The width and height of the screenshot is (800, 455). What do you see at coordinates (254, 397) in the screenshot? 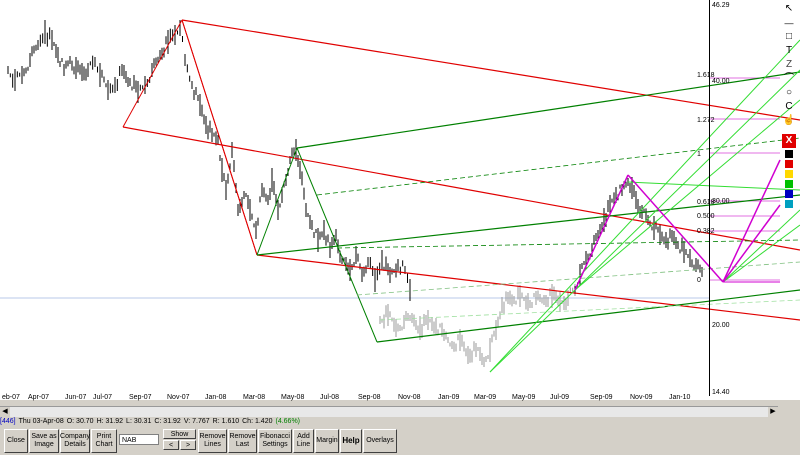
I see `x-tick-label: Mar-08` at bounding box center [254, 397].